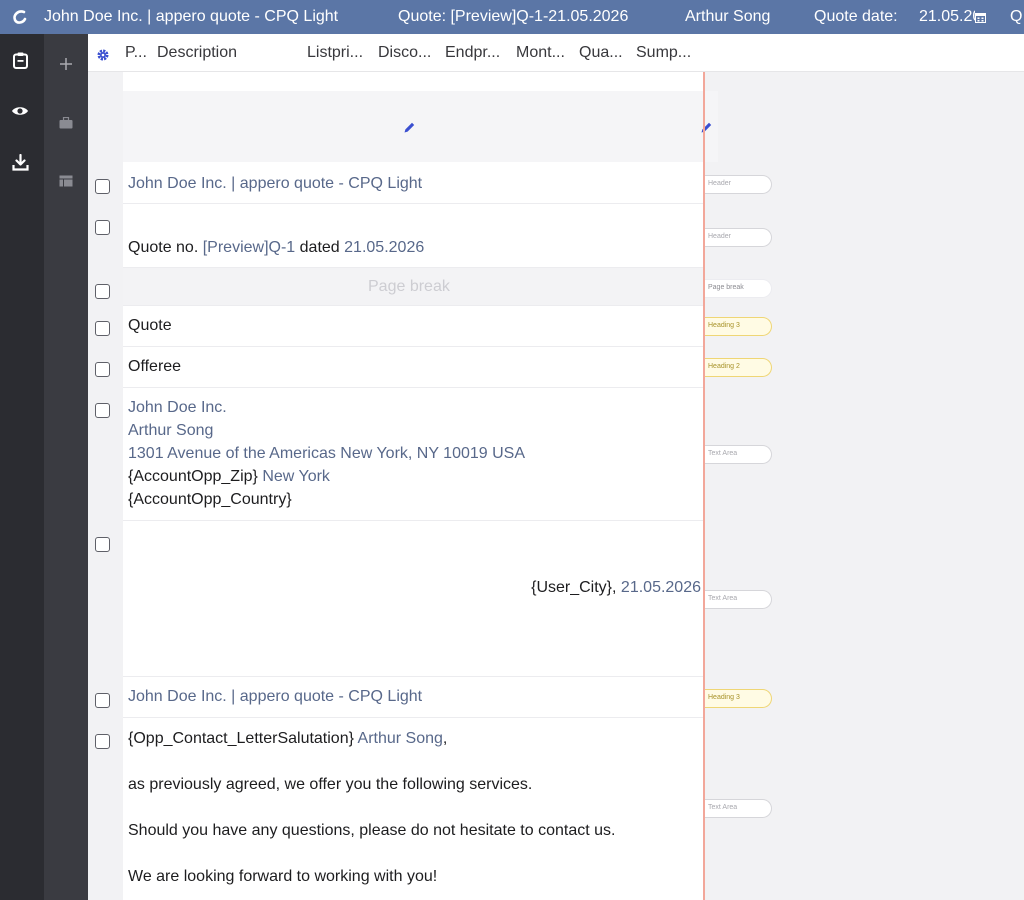 The image size is (1024, 900). I want to click on address-company: John Doe Inc., so click(177, 407).